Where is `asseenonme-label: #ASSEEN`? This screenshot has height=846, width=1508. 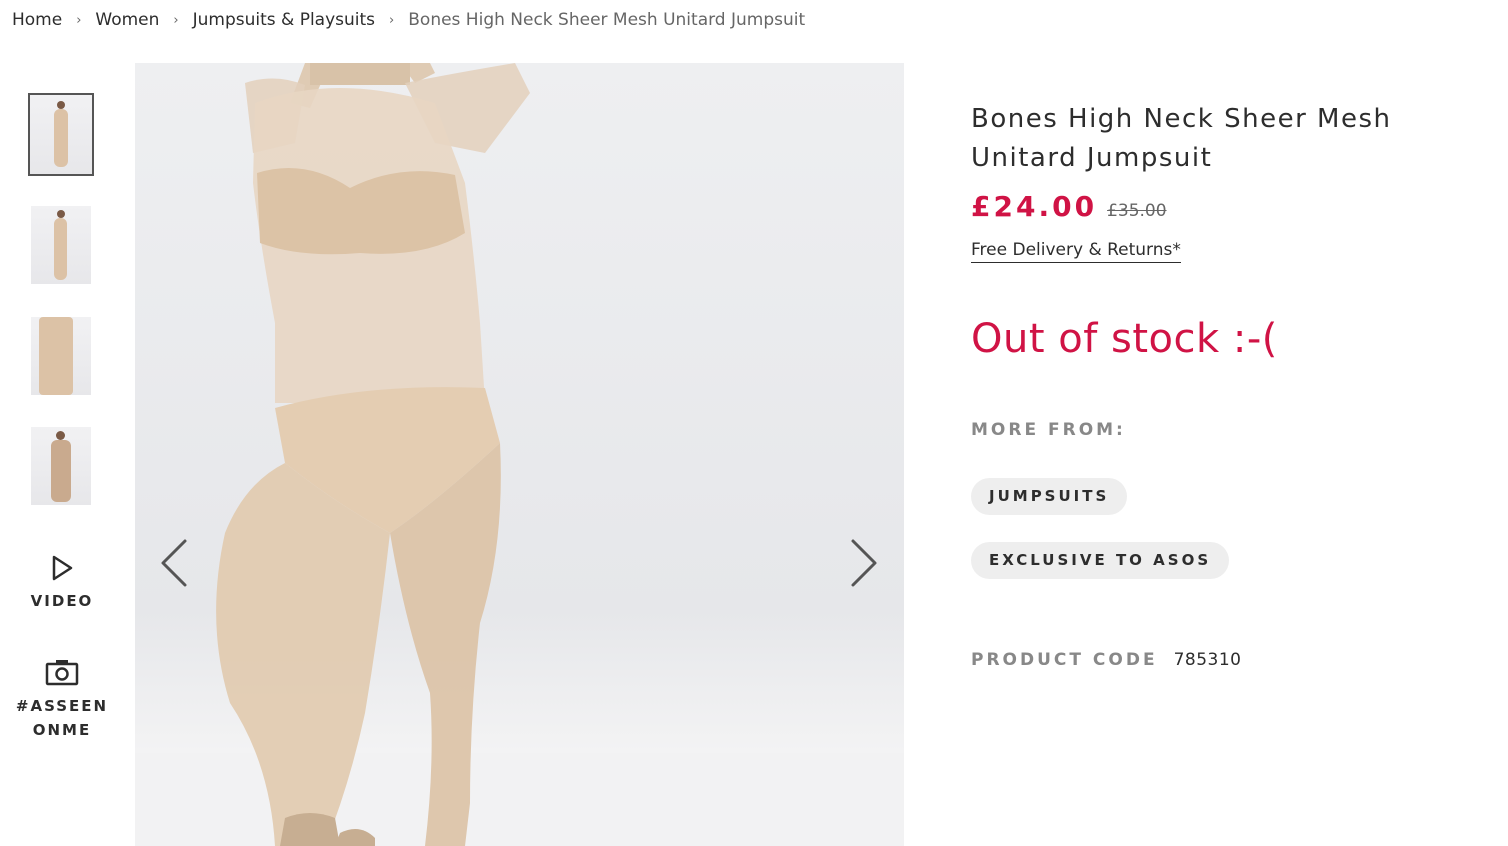 asseenonme-label: #ASSEEN is located at coordinates (62, 706).